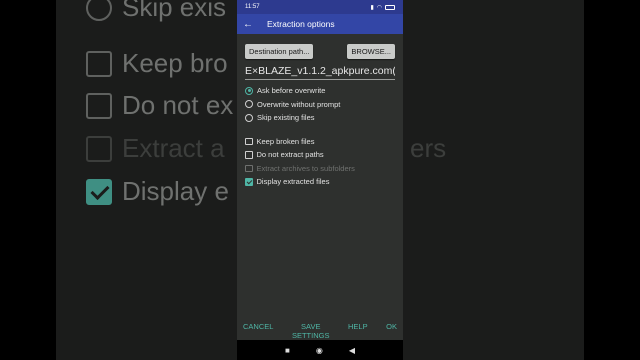 This screenshot has width=640, height=360. Describe the element at coordinates (358, 331) in the screenshot. I see `help-button: HELP` at that location.